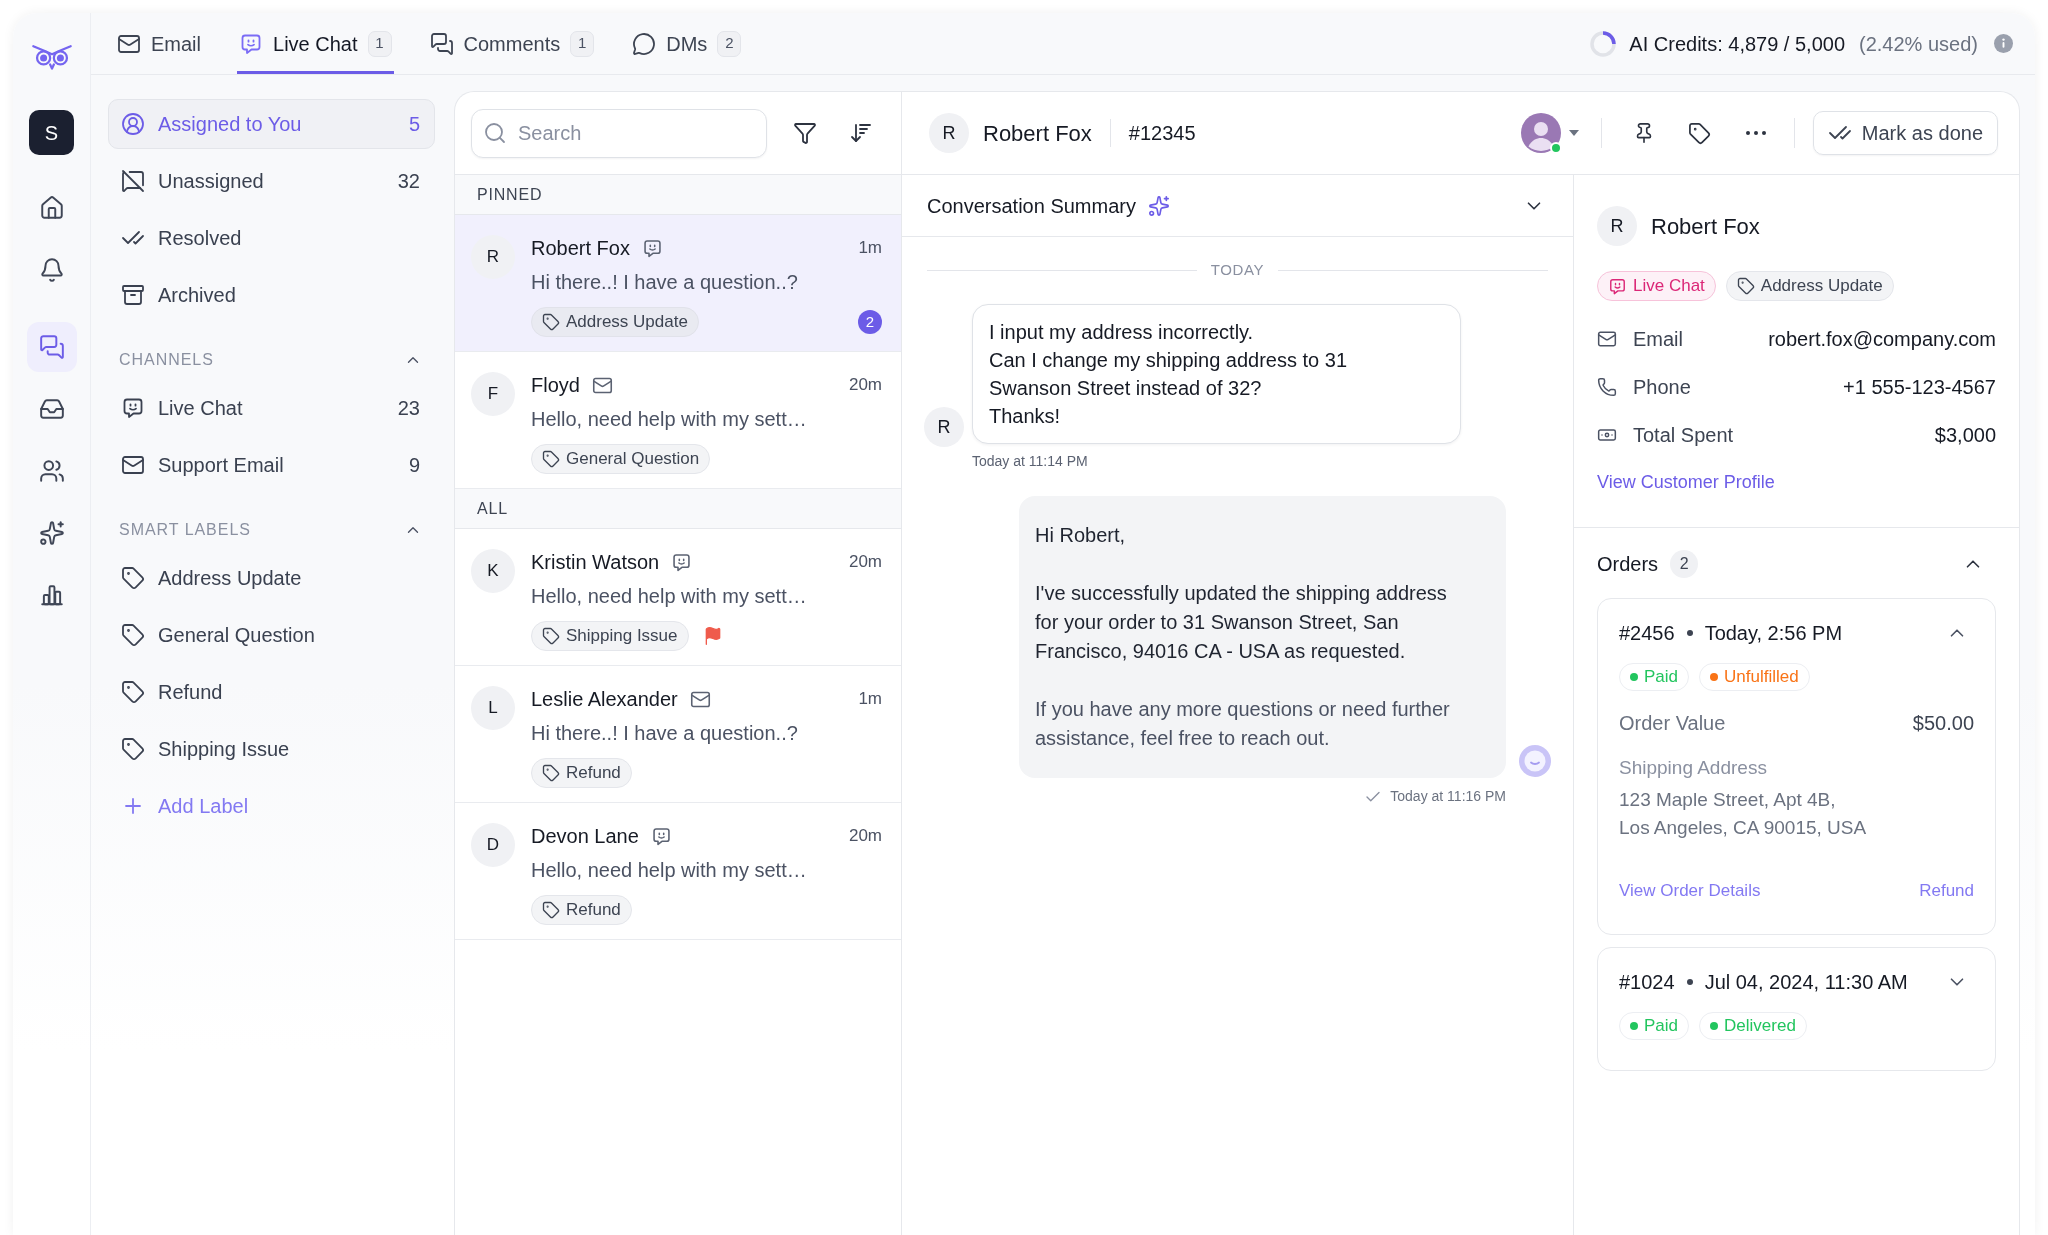 Image resolution: width=2048 pixels, height=1235 pixels. Describe the element at coordinates (1806, 982) in the screenshot. I see `order-date: Jul 04, 2024, 11:30 AM` at that location.